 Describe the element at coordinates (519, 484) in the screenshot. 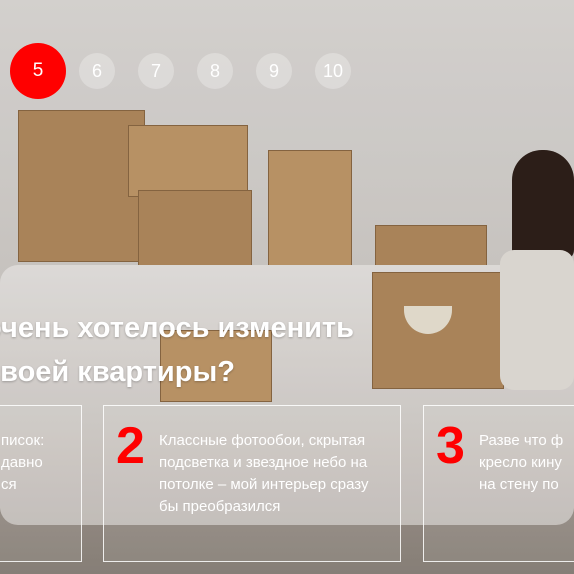

I see `answer-text-line: на стену по` at that location.